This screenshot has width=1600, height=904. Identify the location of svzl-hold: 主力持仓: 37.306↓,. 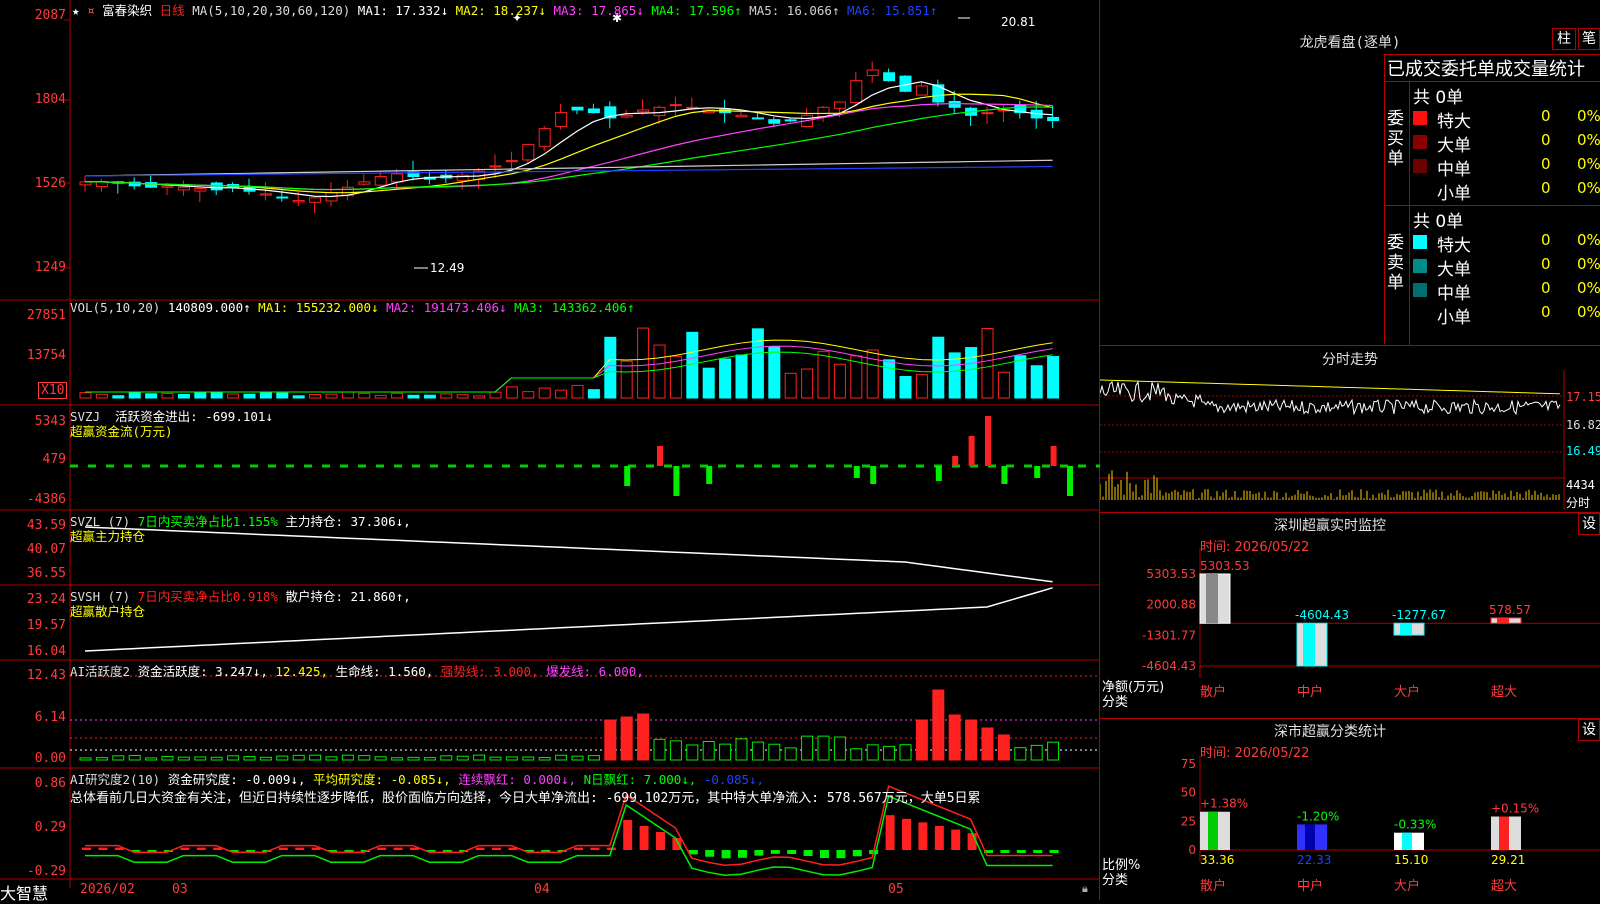
(348, 521).